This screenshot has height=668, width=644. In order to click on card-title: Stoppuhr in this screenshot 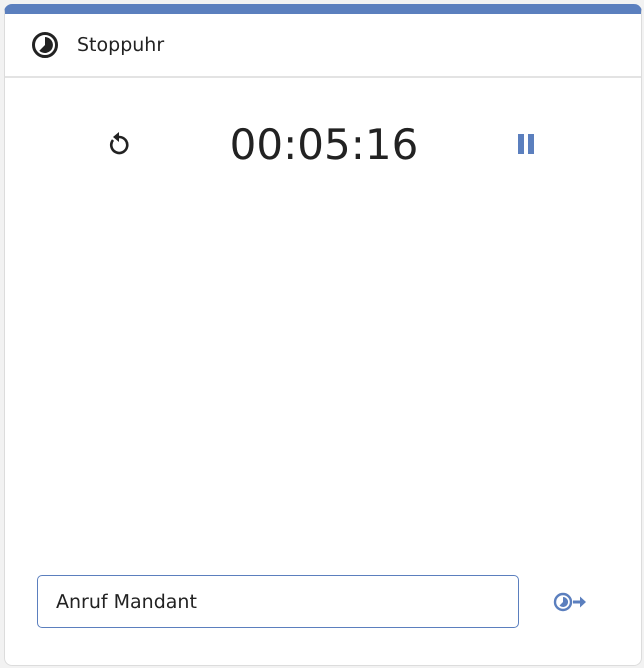, I will do `click(120, 45)`.